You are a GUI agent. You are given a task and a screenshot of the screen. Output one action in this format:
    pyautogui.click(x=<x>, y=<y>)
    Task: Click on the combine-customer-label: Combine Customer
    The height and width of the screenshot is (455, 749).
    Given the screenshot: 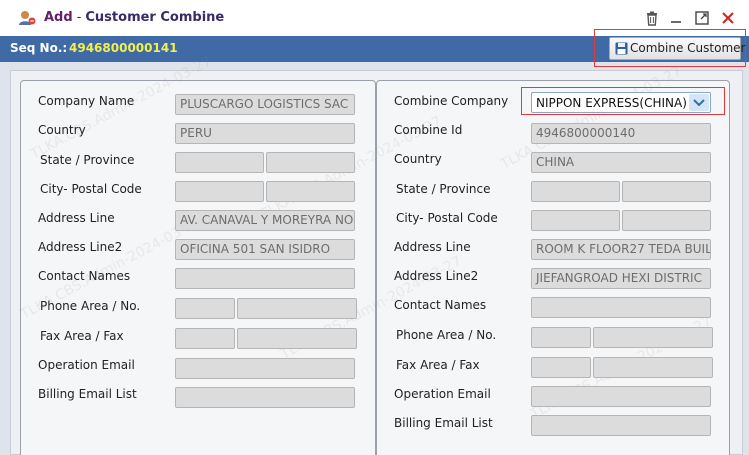 What is the action you would take?
    pyautogui.click(x=688, y=48)
    